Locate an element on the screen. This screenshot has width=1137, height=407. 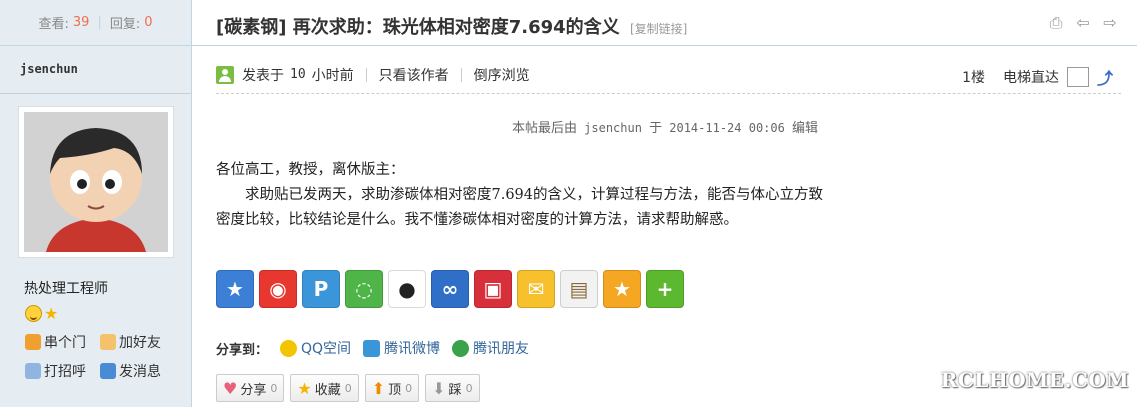
arrow-up-icon: ⬆ is located at coordinates (378, 388).